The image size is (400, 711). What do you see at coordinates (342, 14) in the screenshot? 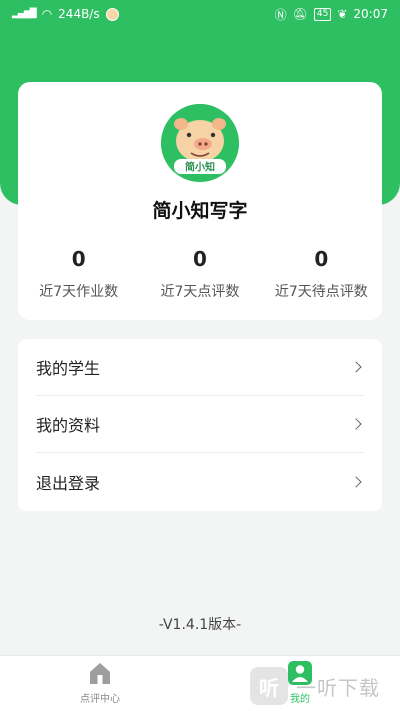
I see `leaf-icon: ❦` at bounding box center [342, 14].